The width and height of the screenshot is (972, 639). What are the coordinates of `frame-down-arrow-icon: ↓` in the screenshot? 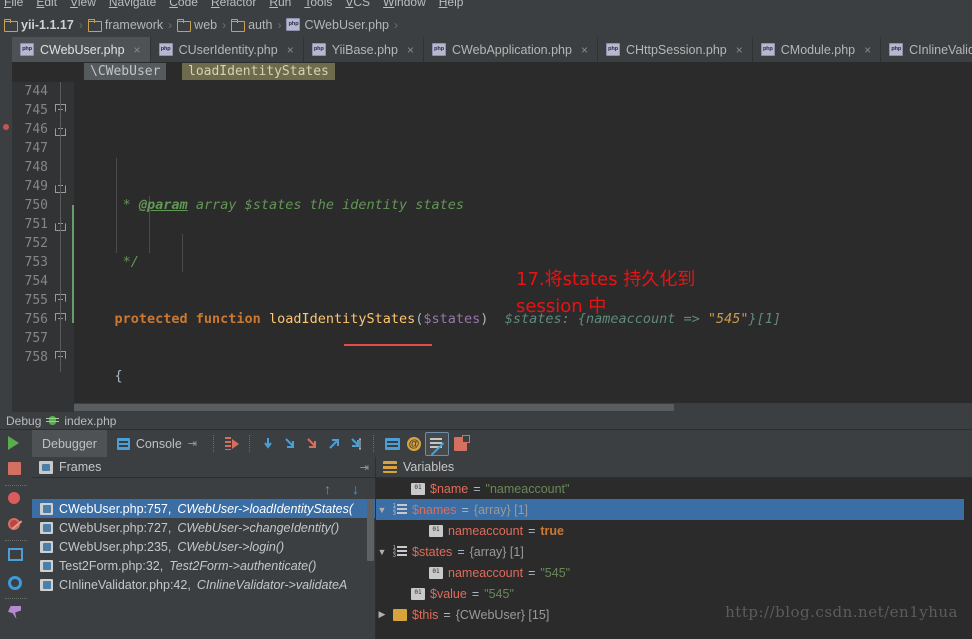 It's located at (355, 489).